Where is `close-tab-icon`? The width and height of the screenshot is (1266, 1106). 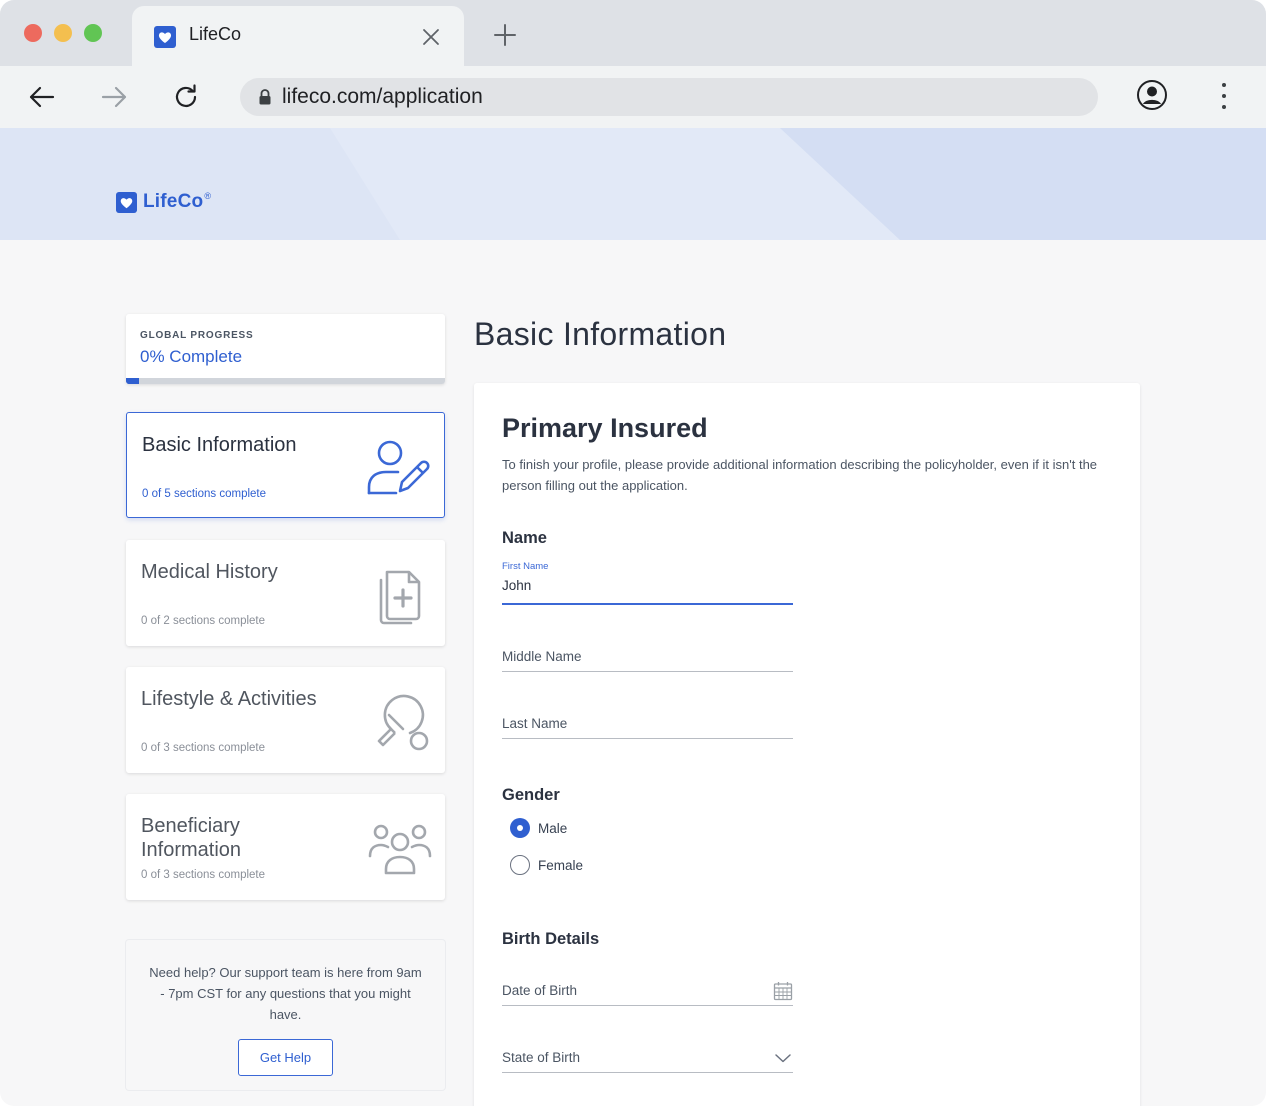
close-tab-icon is located at coordinates (431, 37).